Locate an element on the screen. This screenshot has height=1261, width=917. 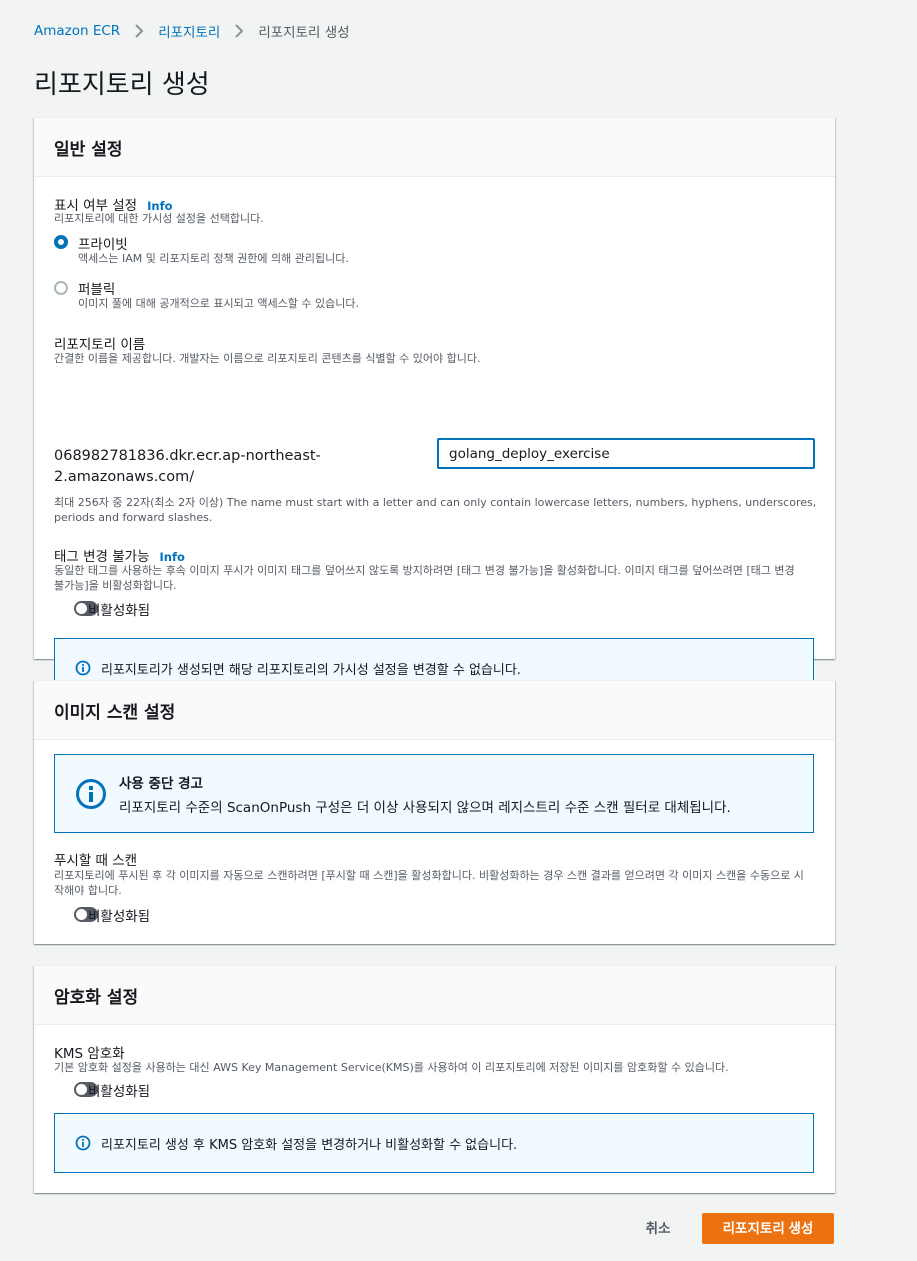
create-repository-button: 리포지토리 생성 is located at coordinates (768, 1228).